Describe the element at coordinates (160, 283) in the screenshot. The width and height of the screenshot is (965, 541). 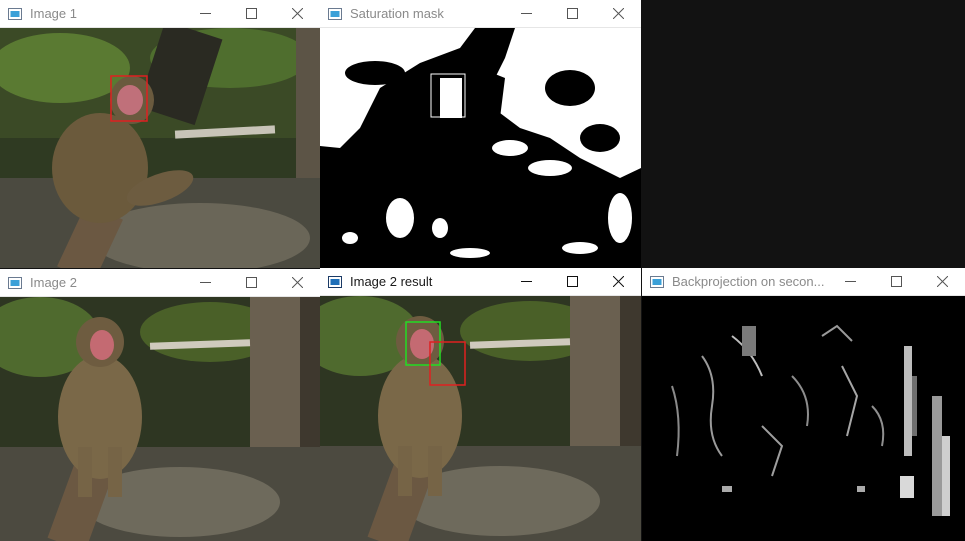
I see `title-bar: Image 2` at that location.